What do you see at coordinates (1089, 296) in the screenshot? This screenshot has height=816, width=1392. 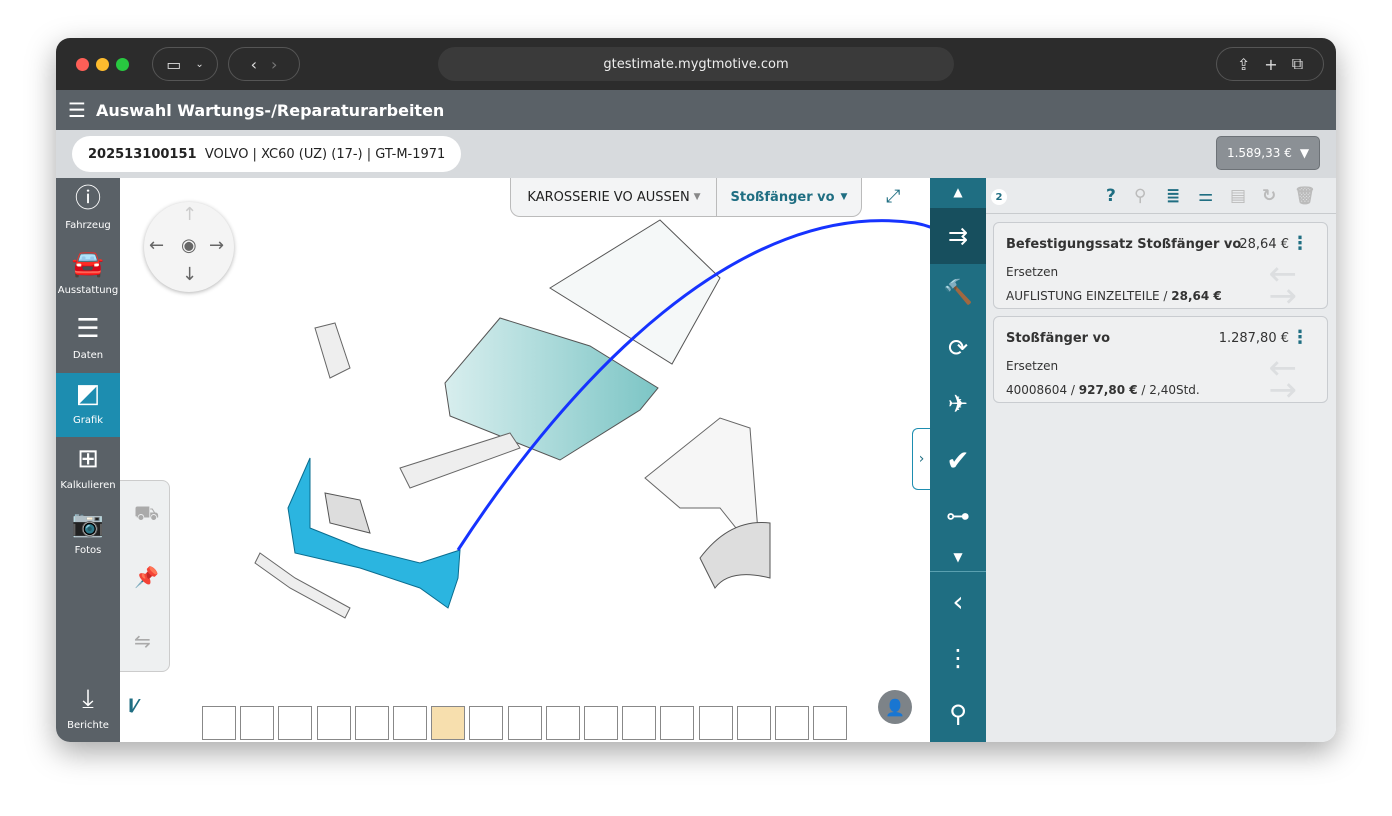 I see `detail-prefix: AUFLISTUNG EINZELTEILE /` at bounding box center [1089, 296].